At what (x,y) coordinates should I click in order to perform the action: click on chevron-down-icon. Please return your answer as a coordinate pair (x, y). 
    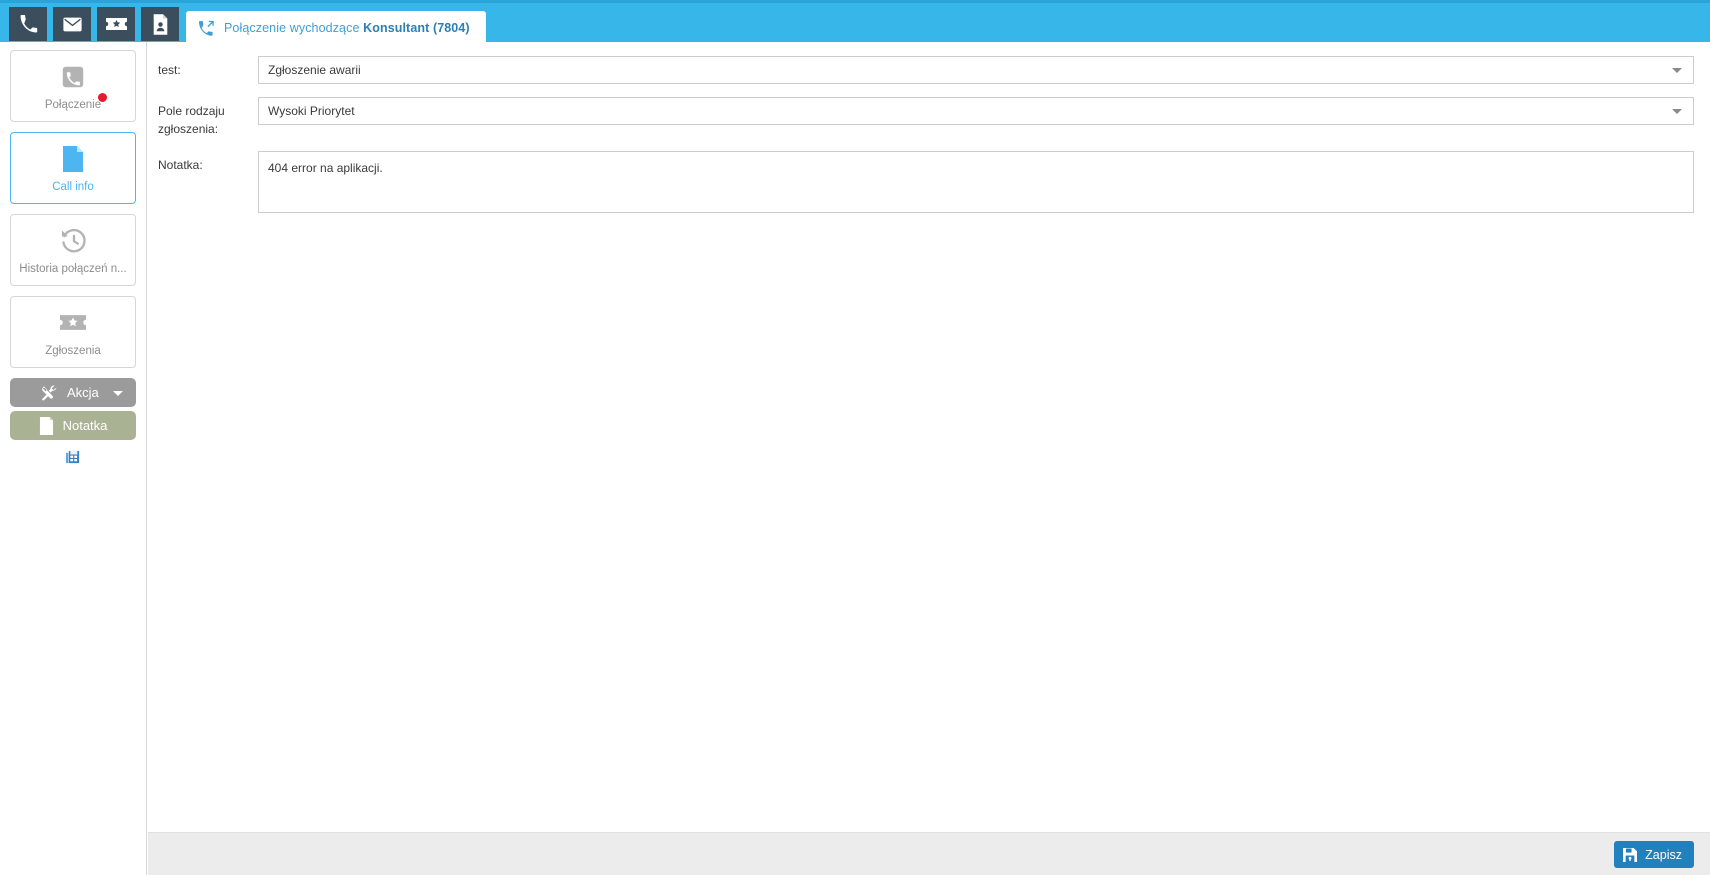
    Looking at the image, I should click on (118, 393).